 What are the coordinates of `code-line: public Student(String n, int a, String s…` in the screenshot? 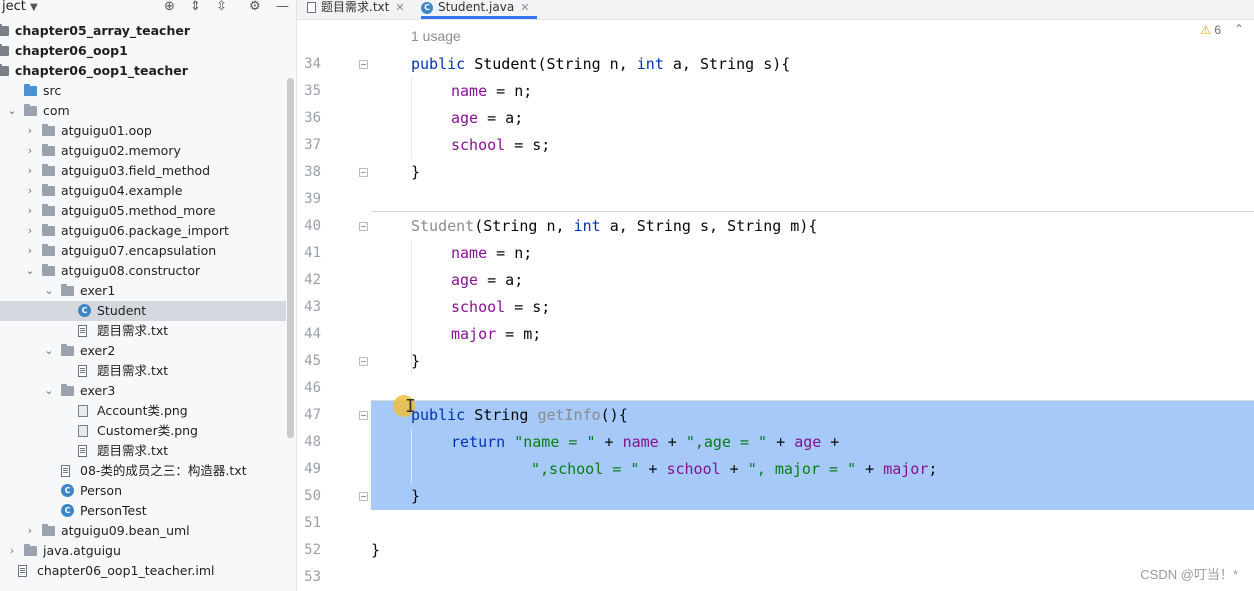 It's located at (600, 64).